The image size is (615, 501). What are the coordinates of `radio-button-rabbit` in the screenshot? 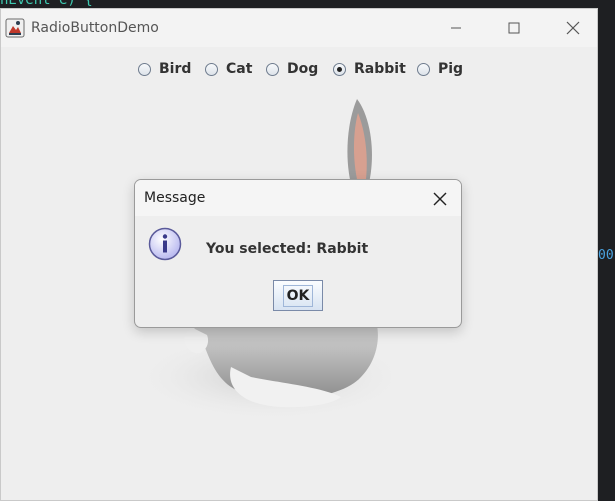 It's located at (339, 69).